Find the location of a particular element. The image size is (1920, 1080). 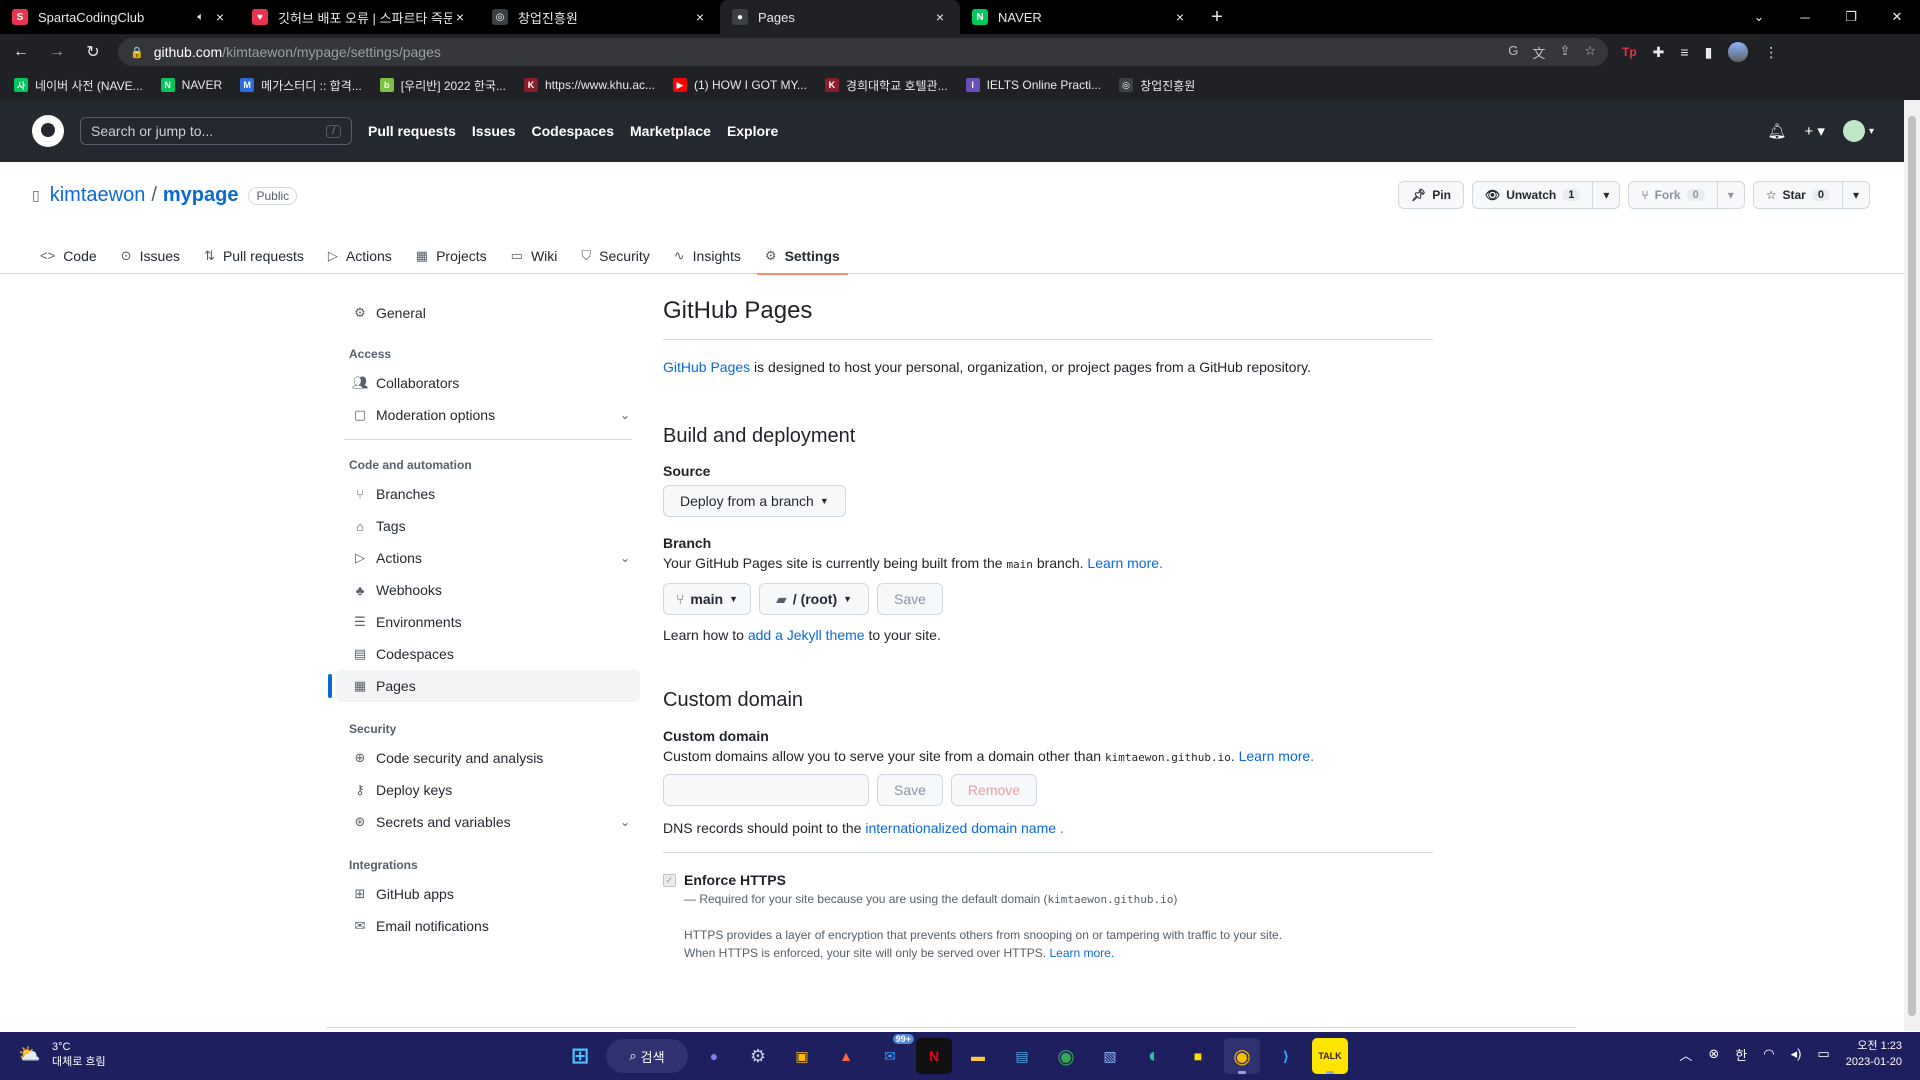

tab-security: ⛉ Security is located at coordinates (615, 255).